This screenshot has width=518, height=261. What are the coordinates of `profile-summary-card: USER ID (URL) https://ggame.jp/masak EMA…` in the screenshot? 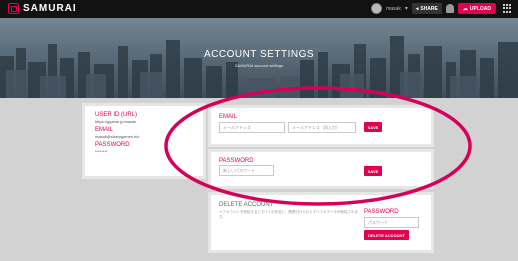 It's located at (144, 141).